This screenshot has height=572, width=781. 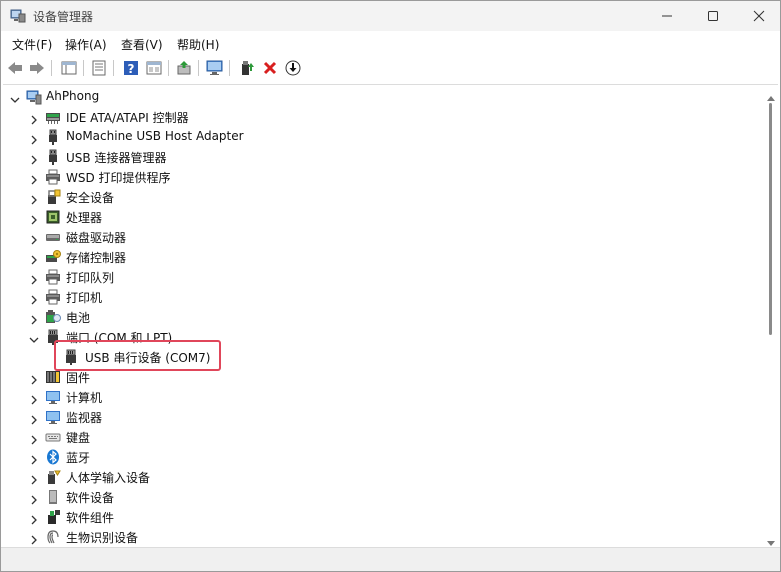 What do you see at coordinates (116, 158) in the screenshot?
I see `tree-item-label: USB 连接器管理器` at bounding box center [116, 158].